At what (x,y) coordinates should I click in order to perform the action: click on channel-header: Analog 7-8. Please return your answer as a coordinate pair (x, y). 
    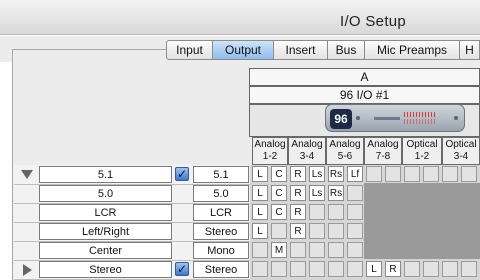
    Looking at the image, I should click on (383, 151).